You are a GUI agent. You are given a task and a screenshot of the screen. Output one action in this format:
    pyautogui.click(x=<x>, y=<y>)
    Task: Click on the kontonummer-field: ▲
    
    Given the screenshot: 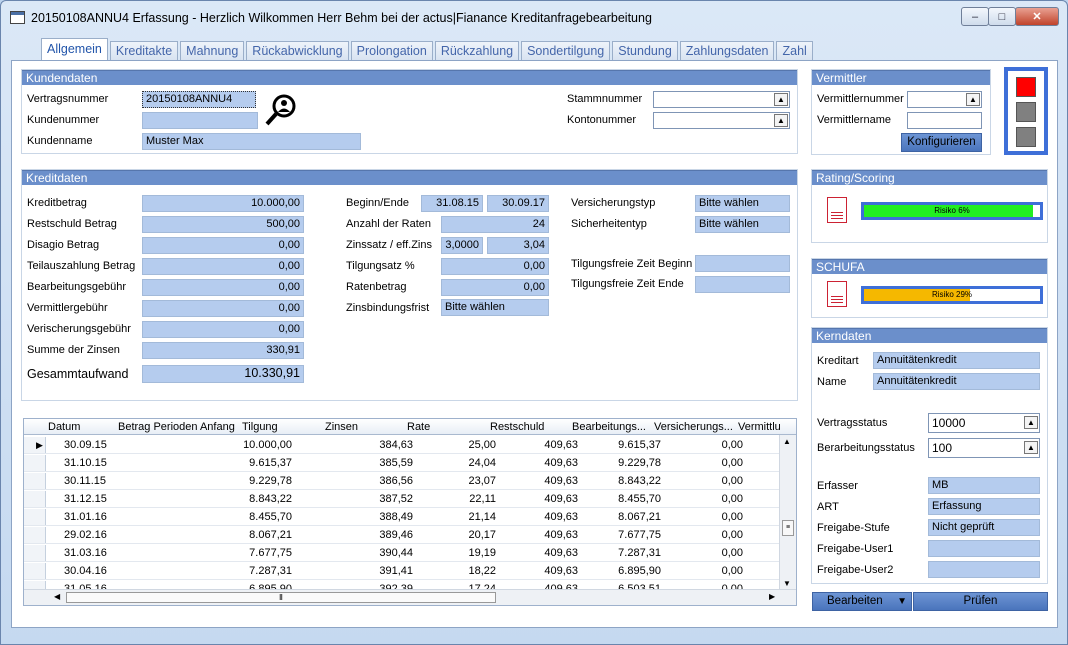 What is the action you would take?
    pyautogui.click(x=721, y=120)
    